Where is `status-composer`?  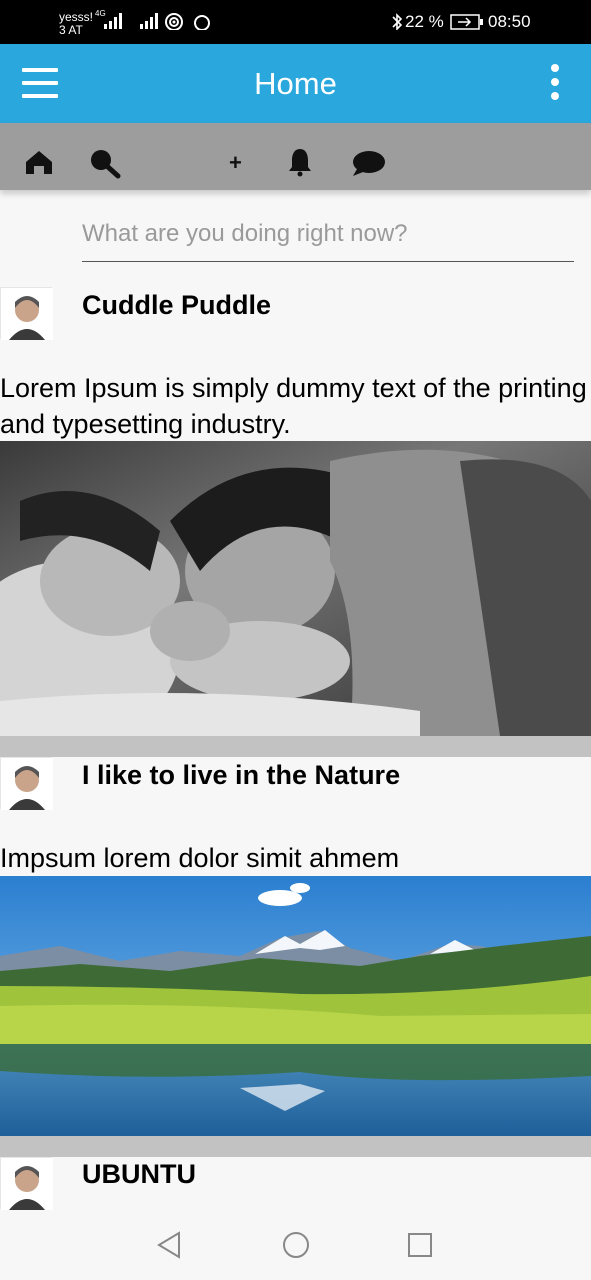 status-composer is located at coordinates (328, 239).